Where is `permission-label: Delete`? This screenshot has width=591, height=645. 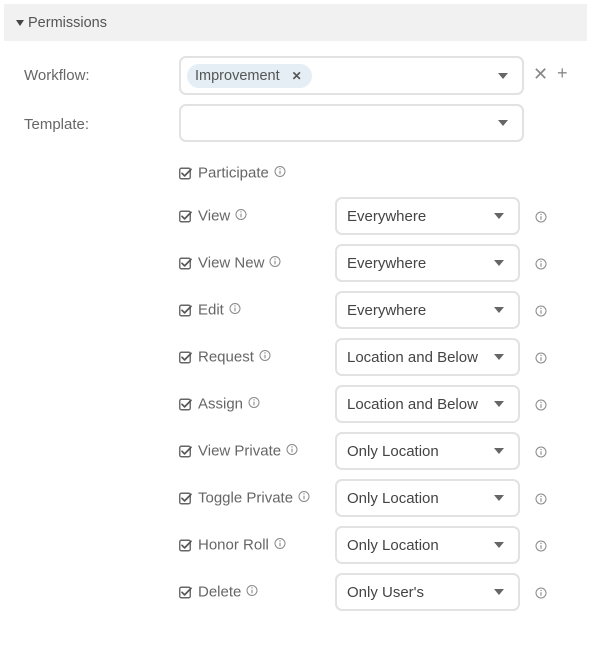
permission-label: Delete is located at coordinates (228, 592).